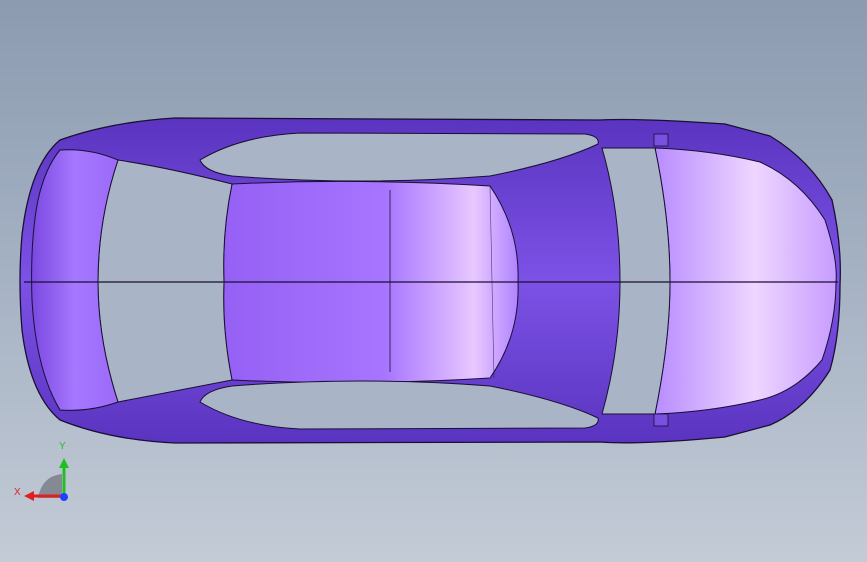 This screenshot has width=867, height=562. What do you see at coordinates (45, 473) in the screenshot?
I see `coordinate-triad: X Y` at bounding box center [45, 473].